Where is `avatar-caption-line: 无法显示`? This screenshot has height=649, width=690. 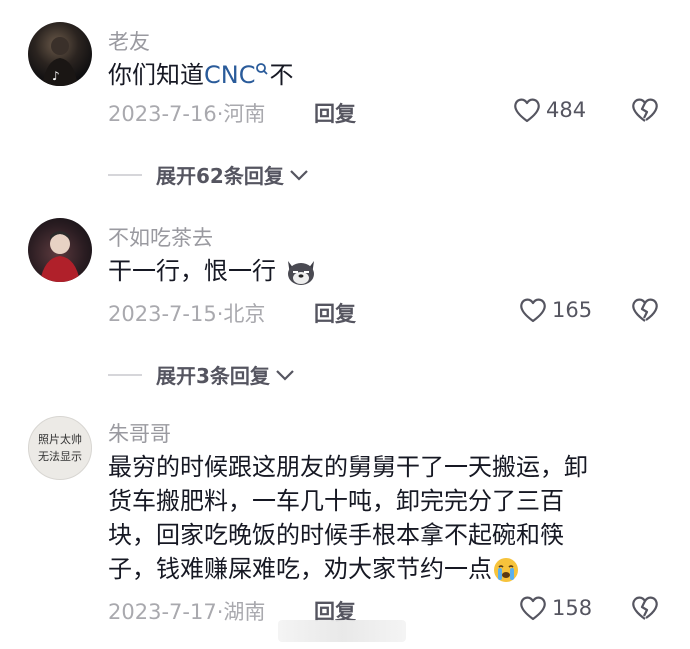 avatar-caption-line: 无法显示 is located at coordinates (60, 456).